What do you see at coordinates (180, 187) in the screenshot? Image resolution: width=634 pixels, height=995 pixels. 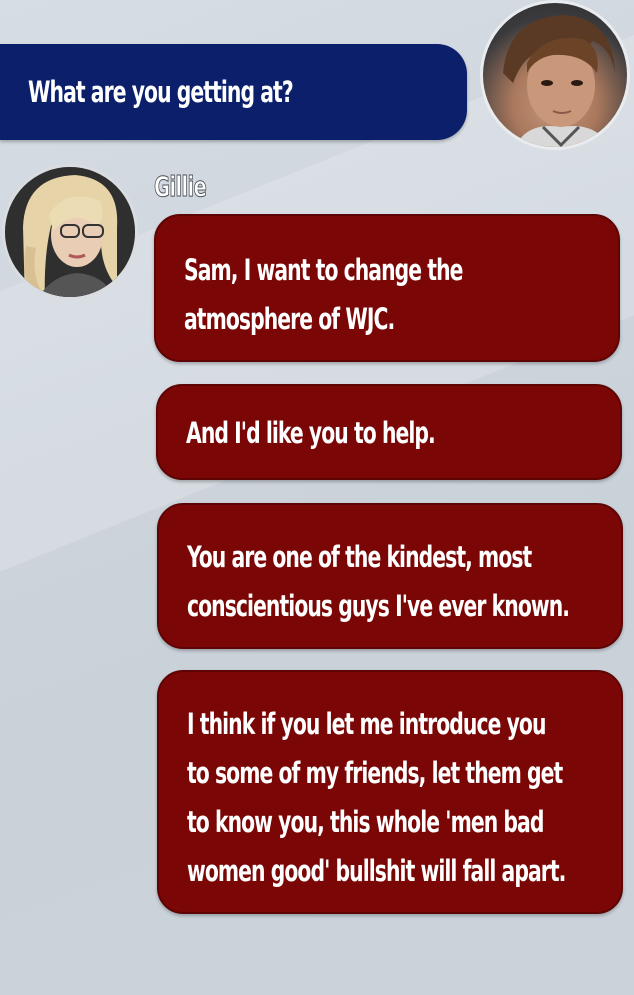 I see `speaker-name: Gillie` at bounding box center [180, 187].